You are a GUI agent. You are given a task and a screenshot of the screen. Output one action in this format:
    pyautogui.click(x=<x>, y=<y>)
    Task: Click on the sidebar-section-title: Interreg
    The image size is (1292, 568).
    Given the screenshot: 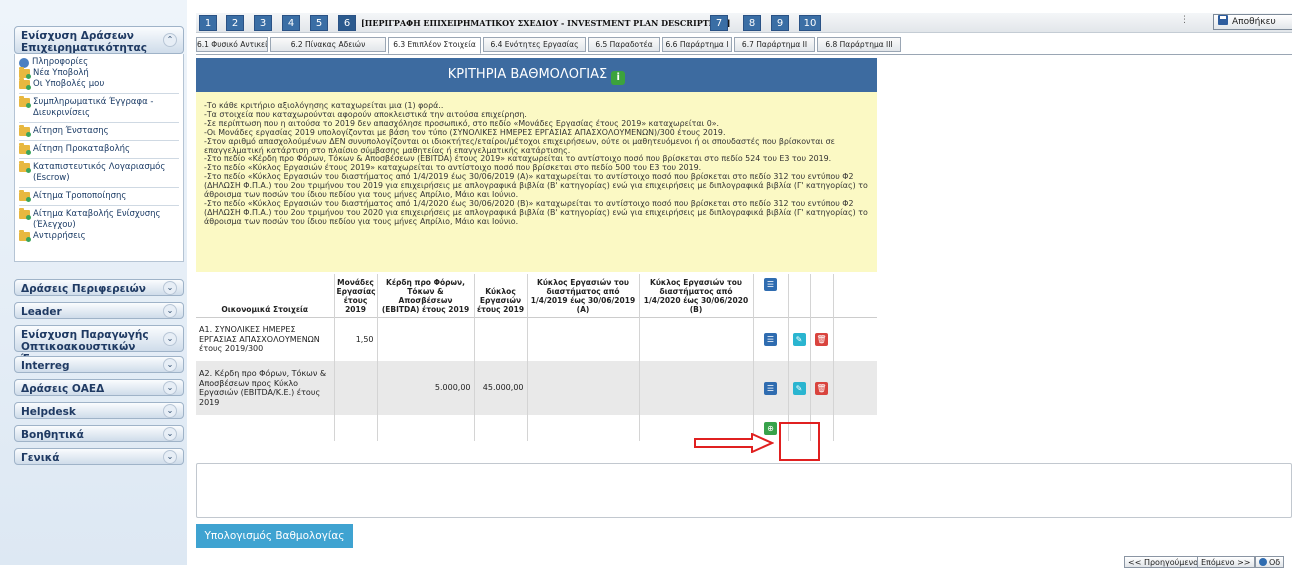 What is the action you would take?
    pyautogui.click(x=45, y=366)
    